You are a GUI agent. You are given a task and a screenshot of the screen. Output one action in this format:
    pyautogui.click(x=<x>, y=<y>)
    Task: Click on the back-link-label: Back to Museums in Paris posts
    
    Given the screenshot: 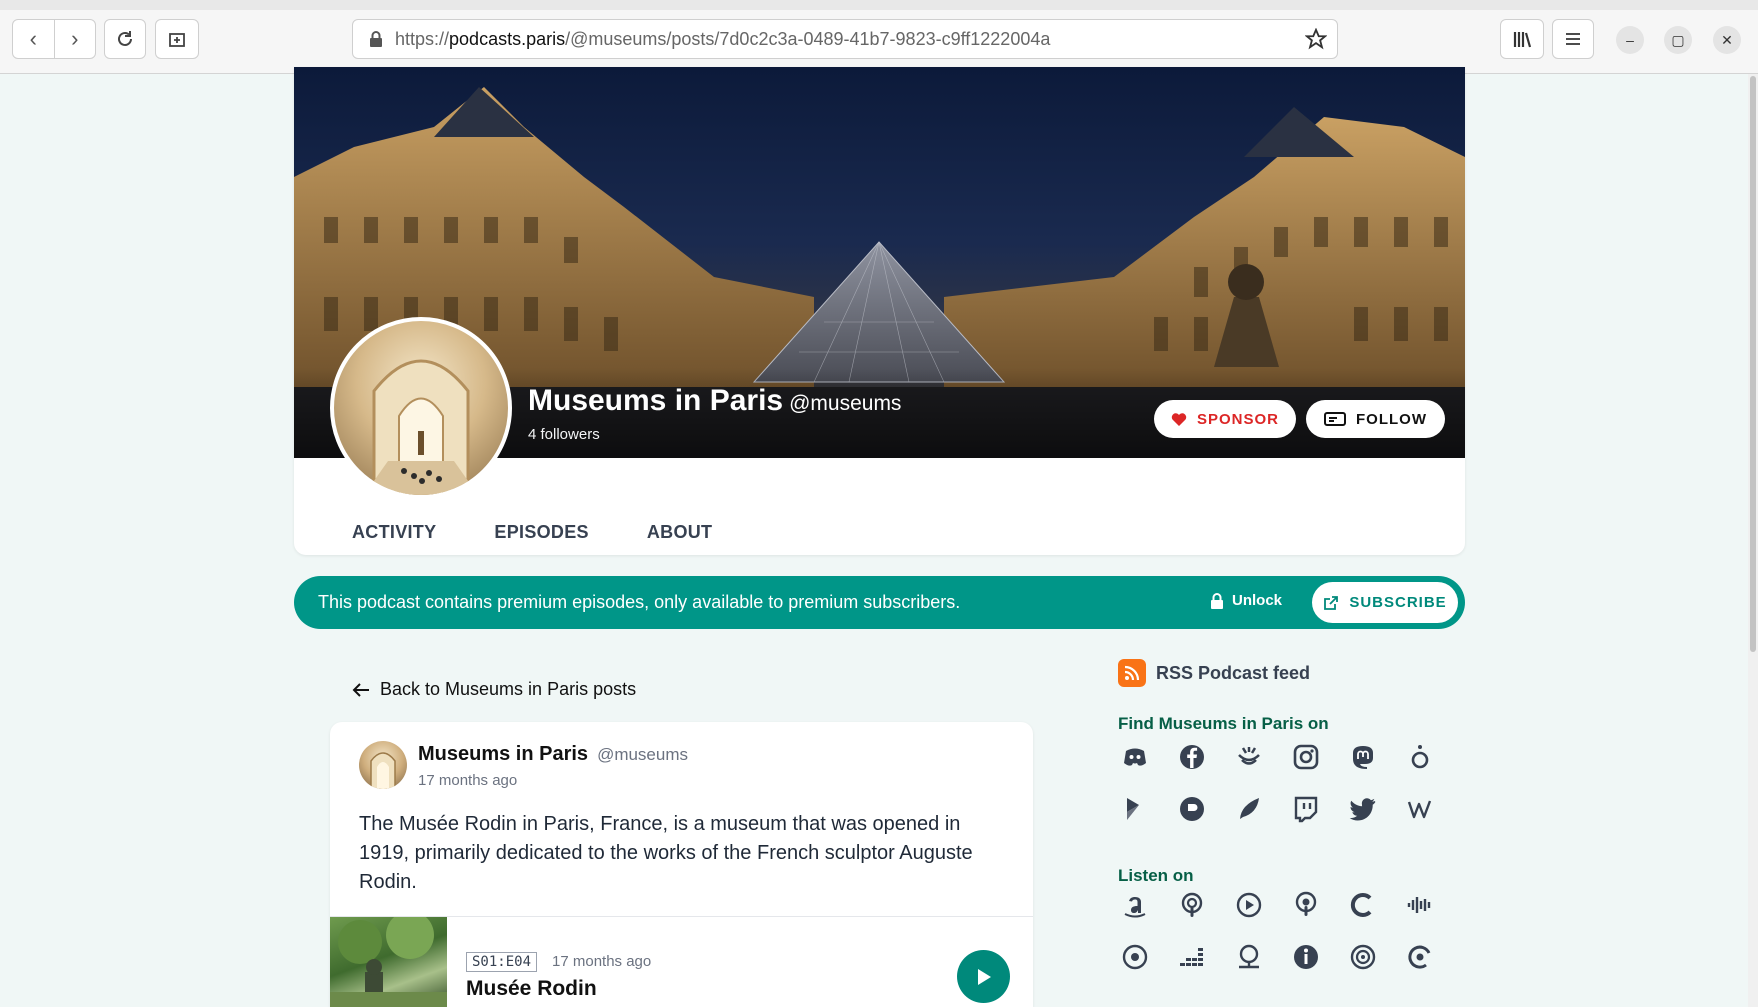 What is the action you would take?
    pyautogui.click(x=508, y=689)
    